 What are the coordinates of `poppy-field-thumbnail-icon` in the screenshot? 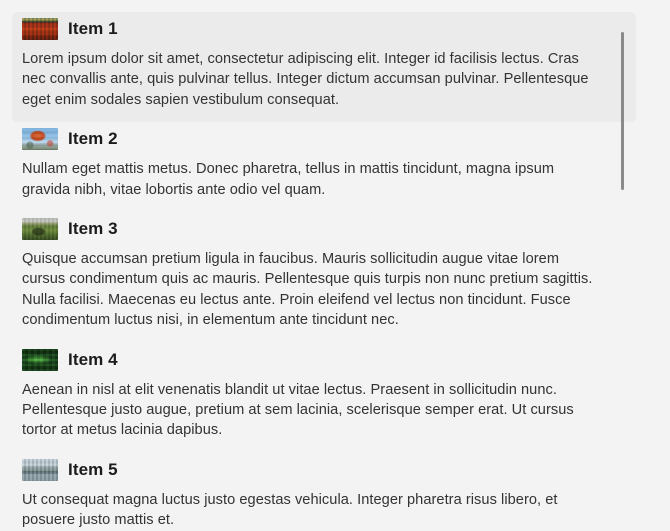 It's located at (40, 29).